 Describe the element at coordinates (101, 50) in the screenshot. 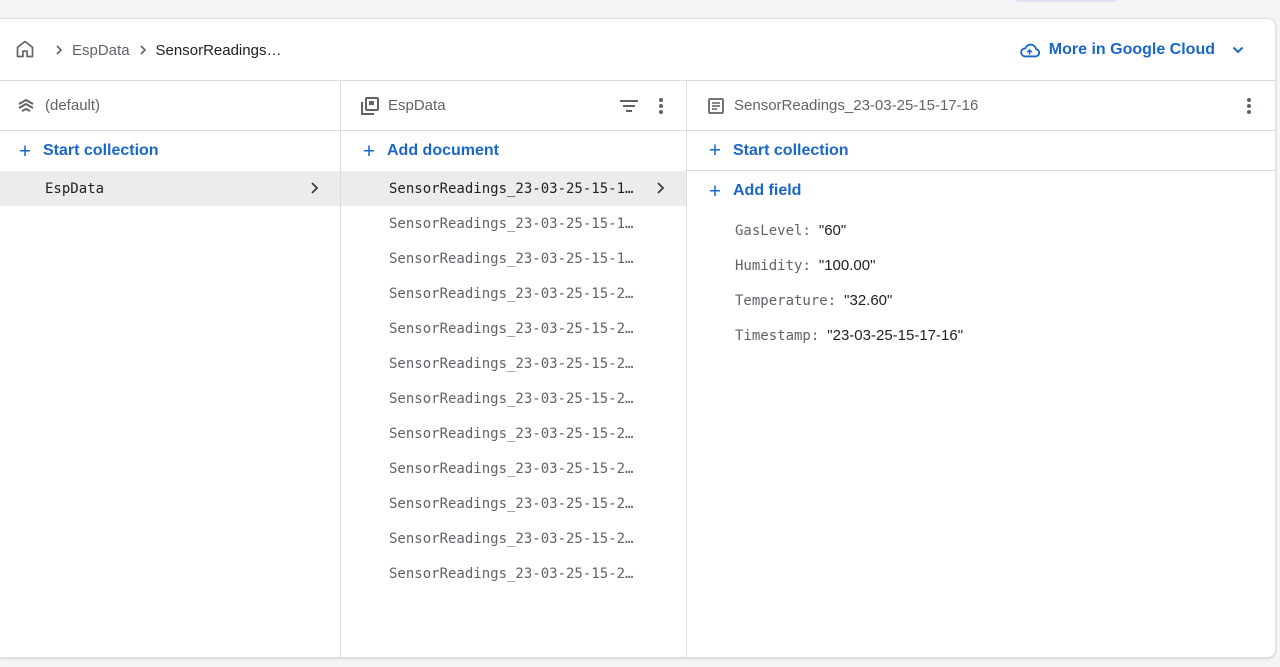

I see `breadcrumb-espdata: EspData` at that location.